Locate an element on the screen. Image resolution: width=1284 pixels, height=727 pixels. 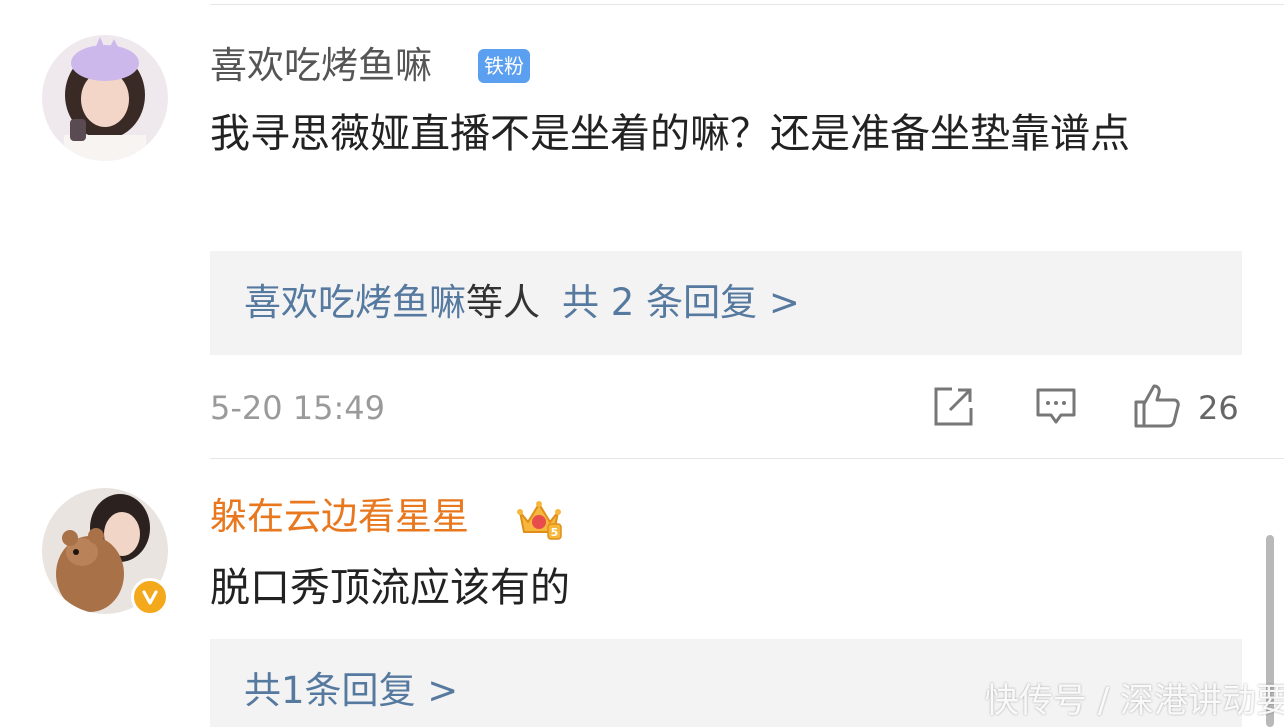
top-divider is located at coordinates (747, 4).